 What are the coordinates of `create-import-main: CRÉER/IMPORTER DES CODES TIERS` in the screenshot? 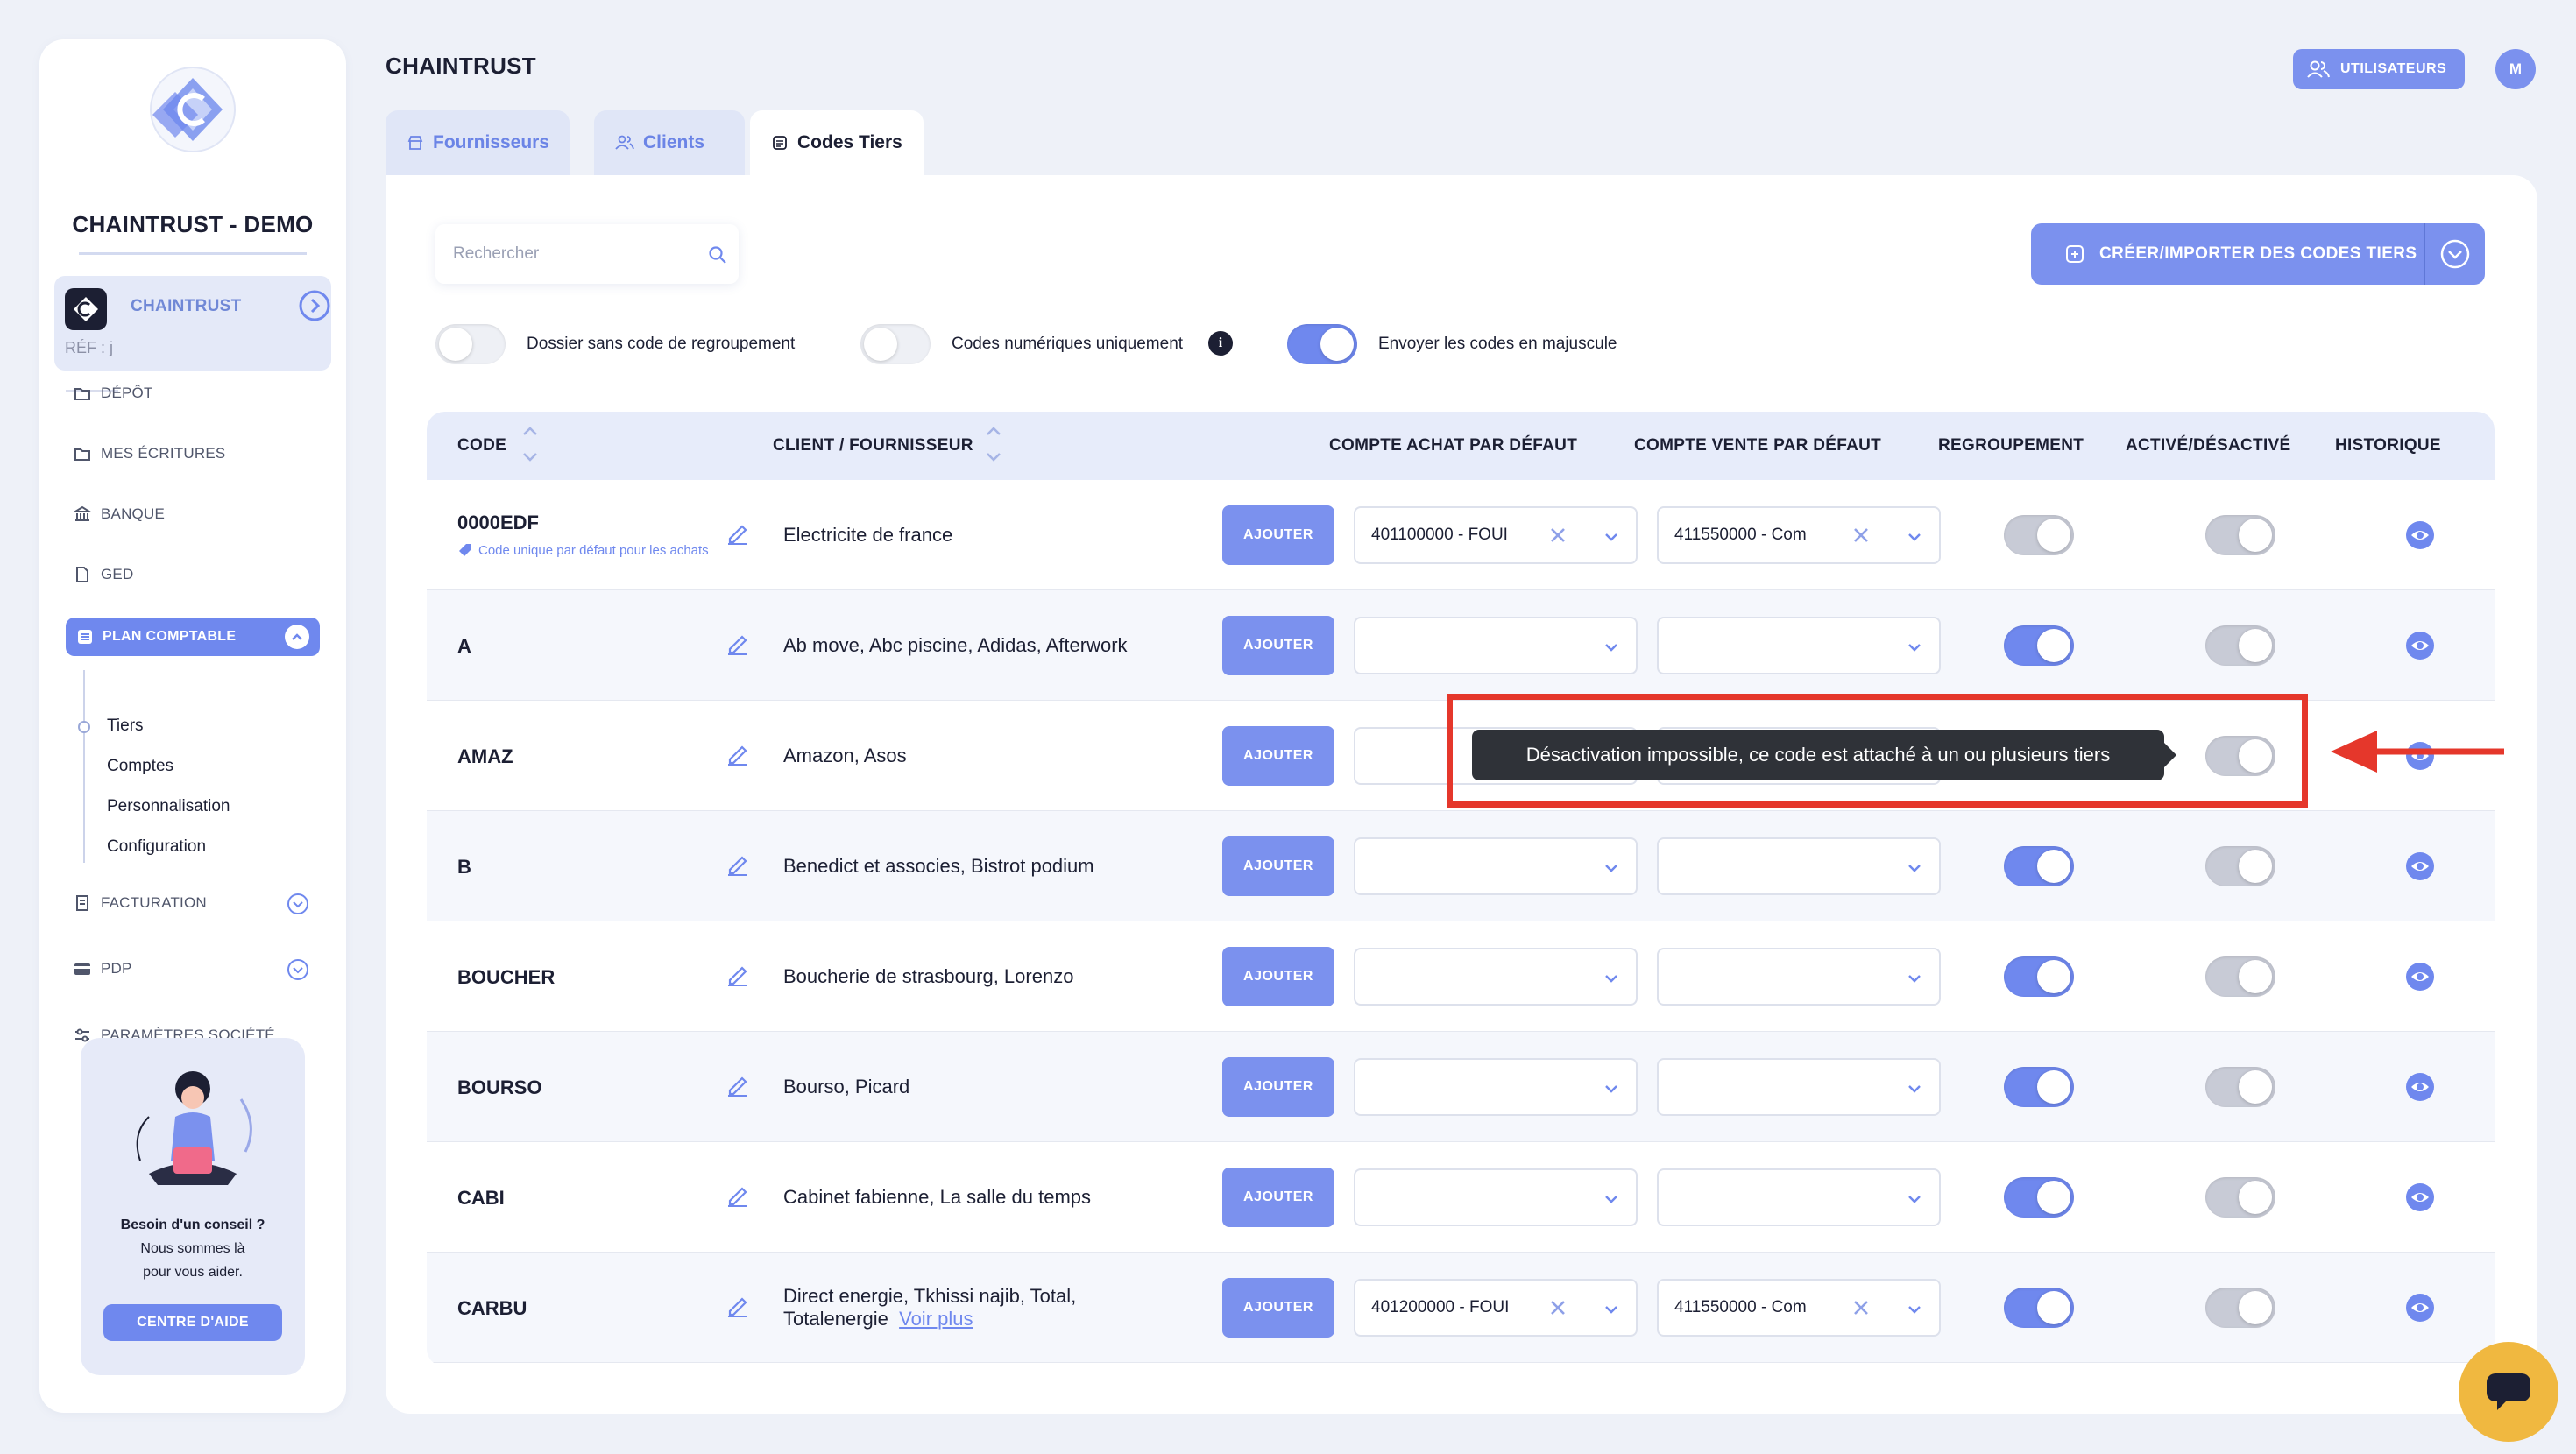 It's located at (2227, 254).